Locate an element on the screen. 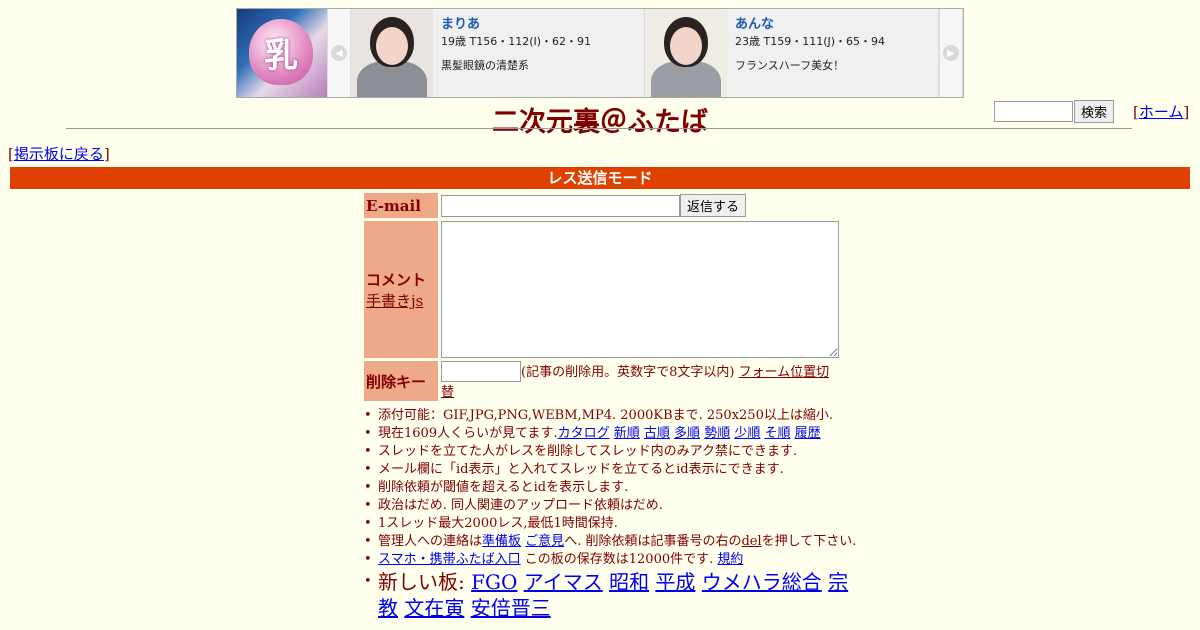 Image resolution: width=1200 pixels, height=630 pixels. terms-link: 規約 is located at coordinates (730, 559).